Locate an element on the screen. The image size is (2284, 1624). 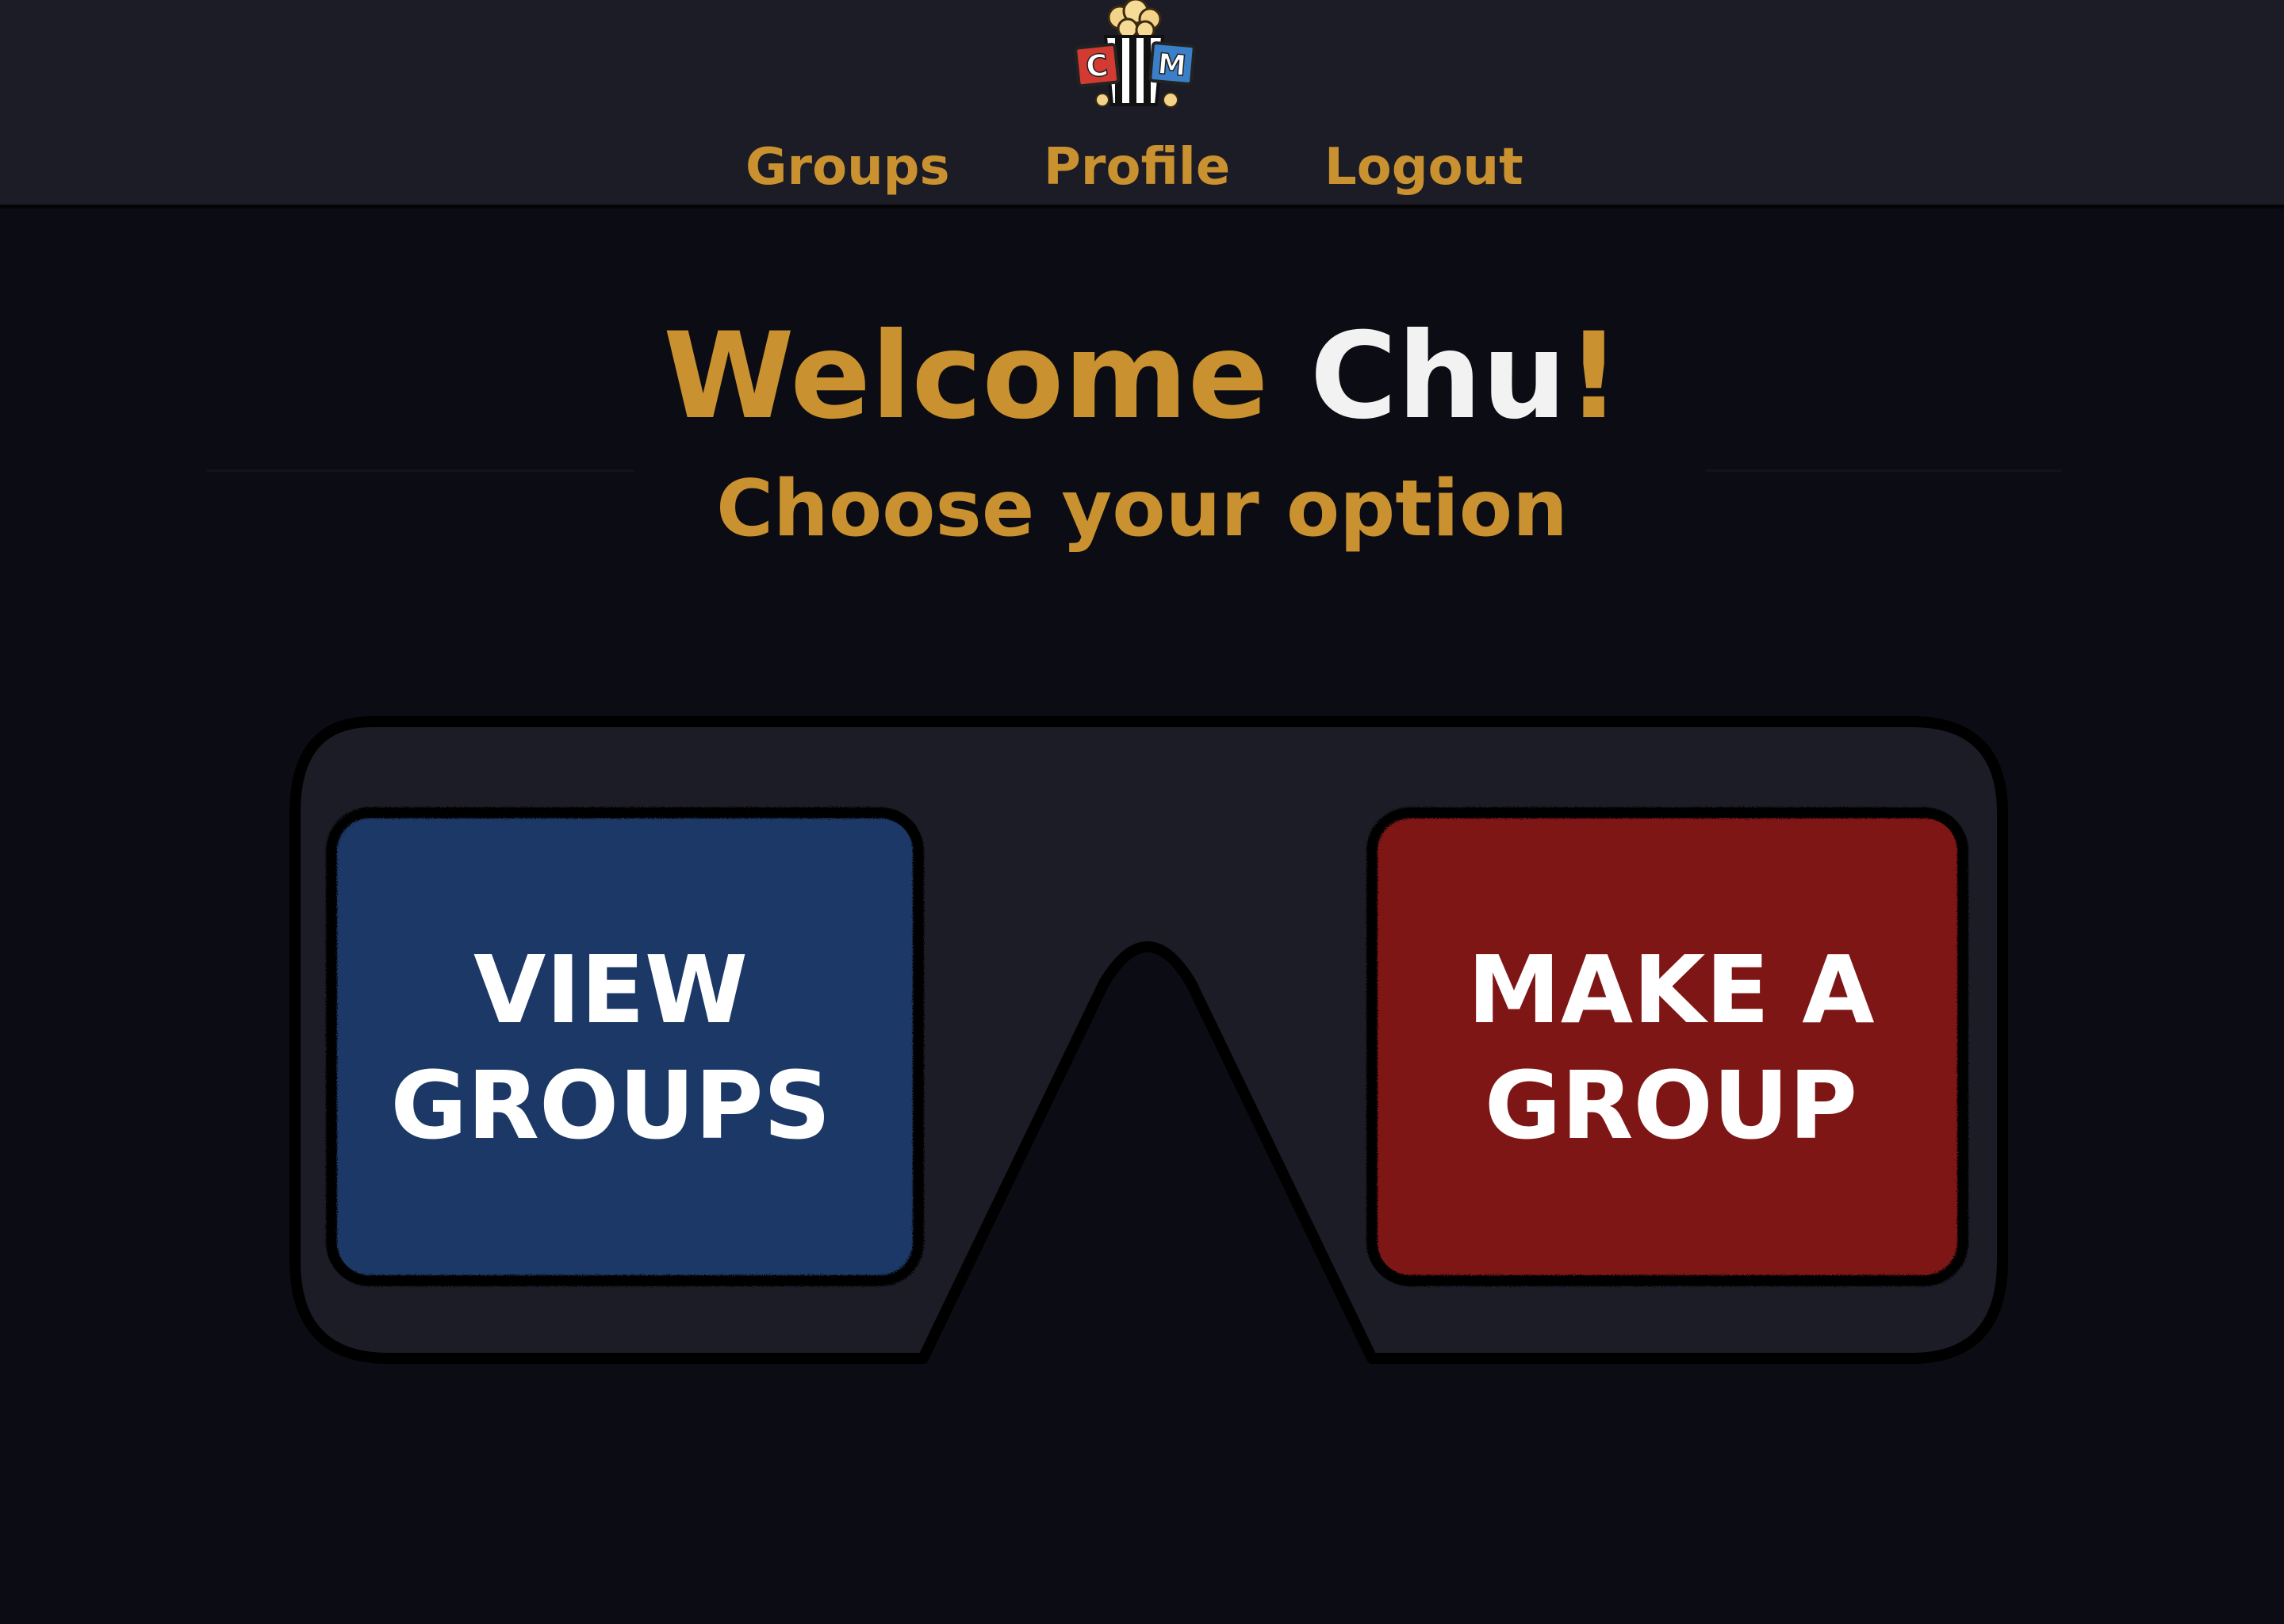
blue-lens is located at coordinates (625, 1046).